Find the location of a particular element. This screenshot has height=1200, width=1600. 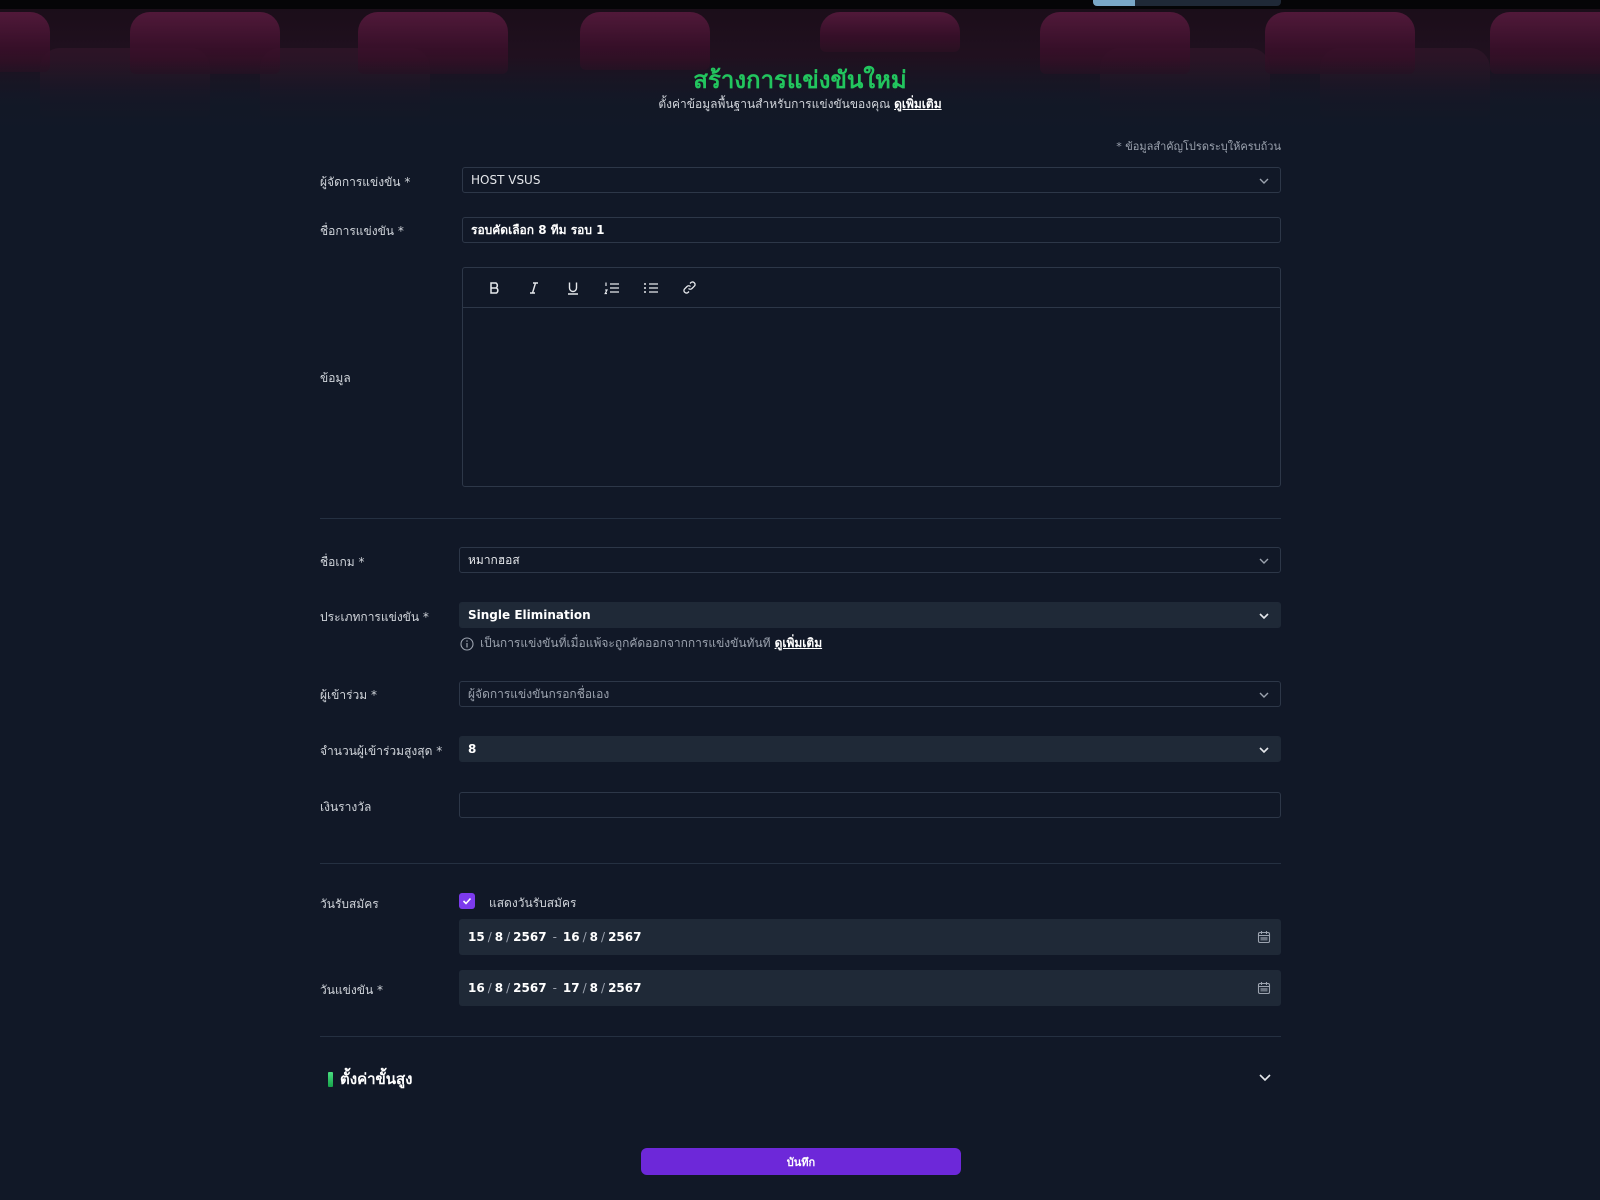

prize-input is located at coordinates (870, 805).